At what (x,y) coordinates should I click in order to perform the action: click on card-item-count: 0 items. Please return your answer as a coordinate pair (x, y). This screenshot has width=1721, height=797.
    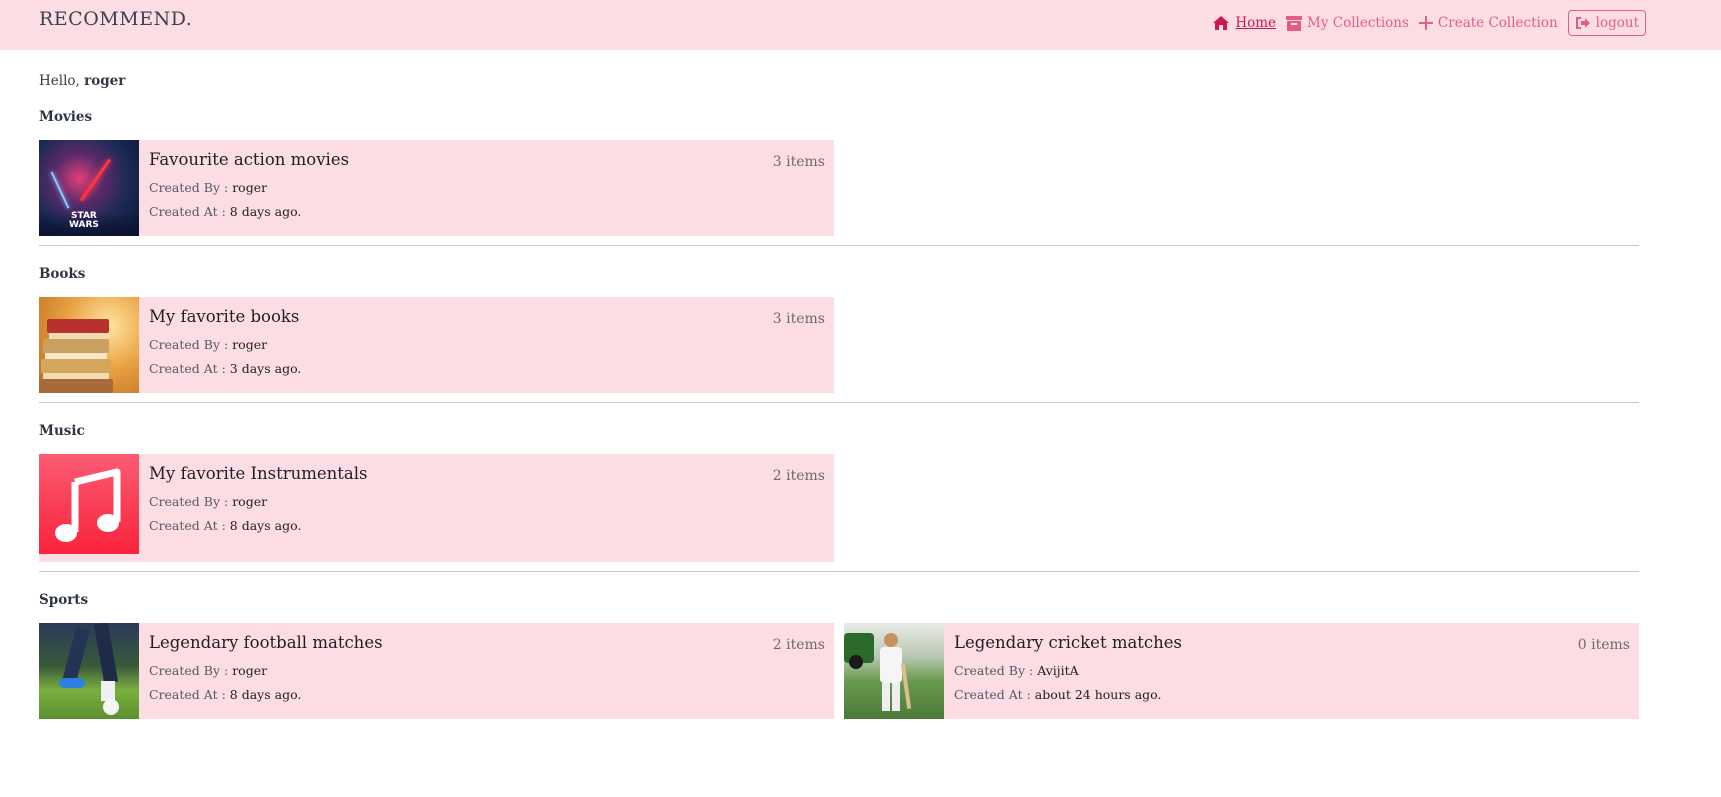
    Looking at the image, I should click on (1603, 645).